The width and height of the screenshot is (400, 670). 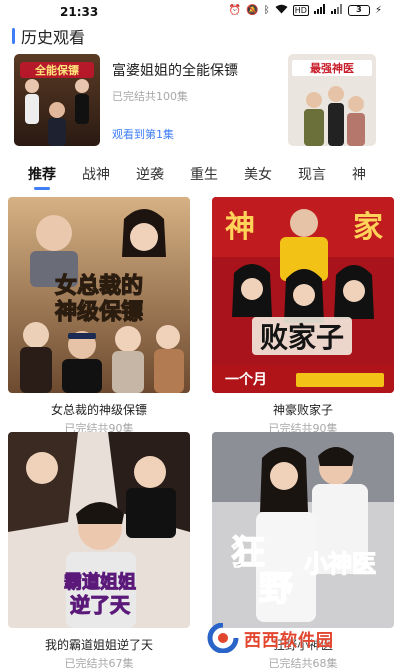 What do you see at coordinates (246, 379) in the screenshot?
I see `drama-poster-sub: 一个月` at bounding box center [246, 379].